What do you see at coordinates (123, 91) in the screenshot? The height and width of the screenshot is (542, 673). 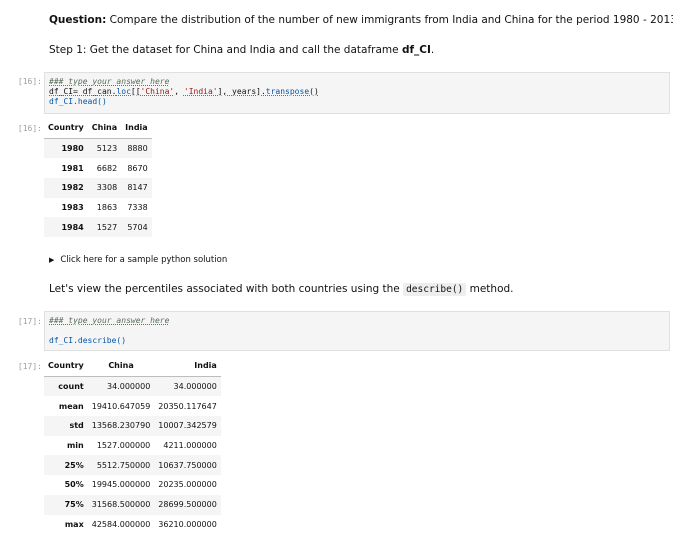 I see `code-token: loc` at bounding box center [123, 91].